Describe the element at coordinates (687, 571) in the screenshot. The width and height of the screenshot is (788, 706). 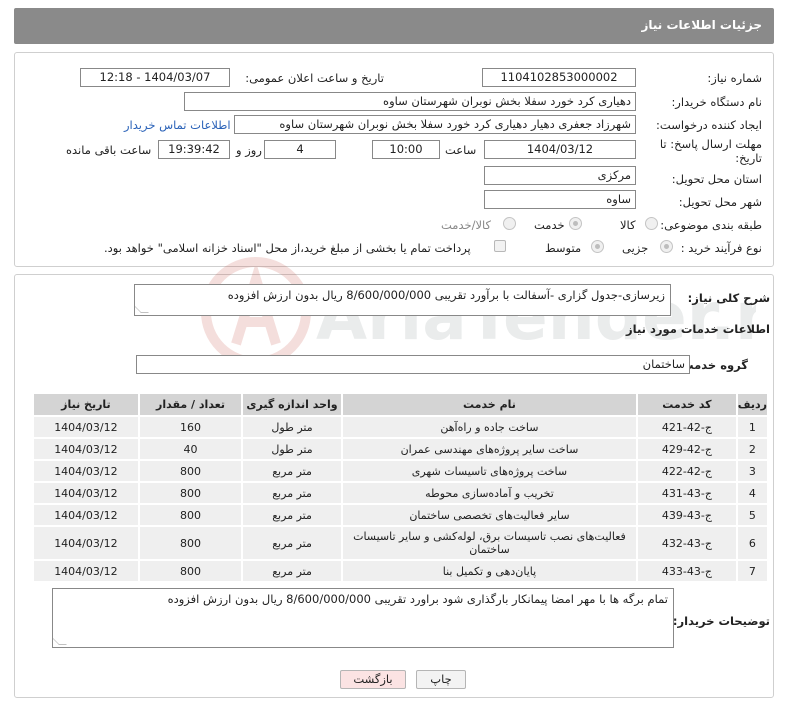
I see `service-code: ج-43-433` at that location.